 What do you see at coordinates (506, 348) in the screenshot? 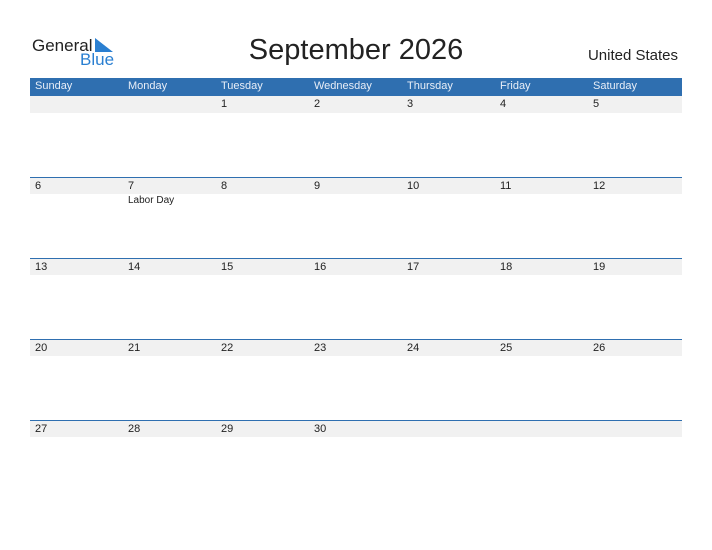
I see `day-number: 25` at bounding box center [506, 348].